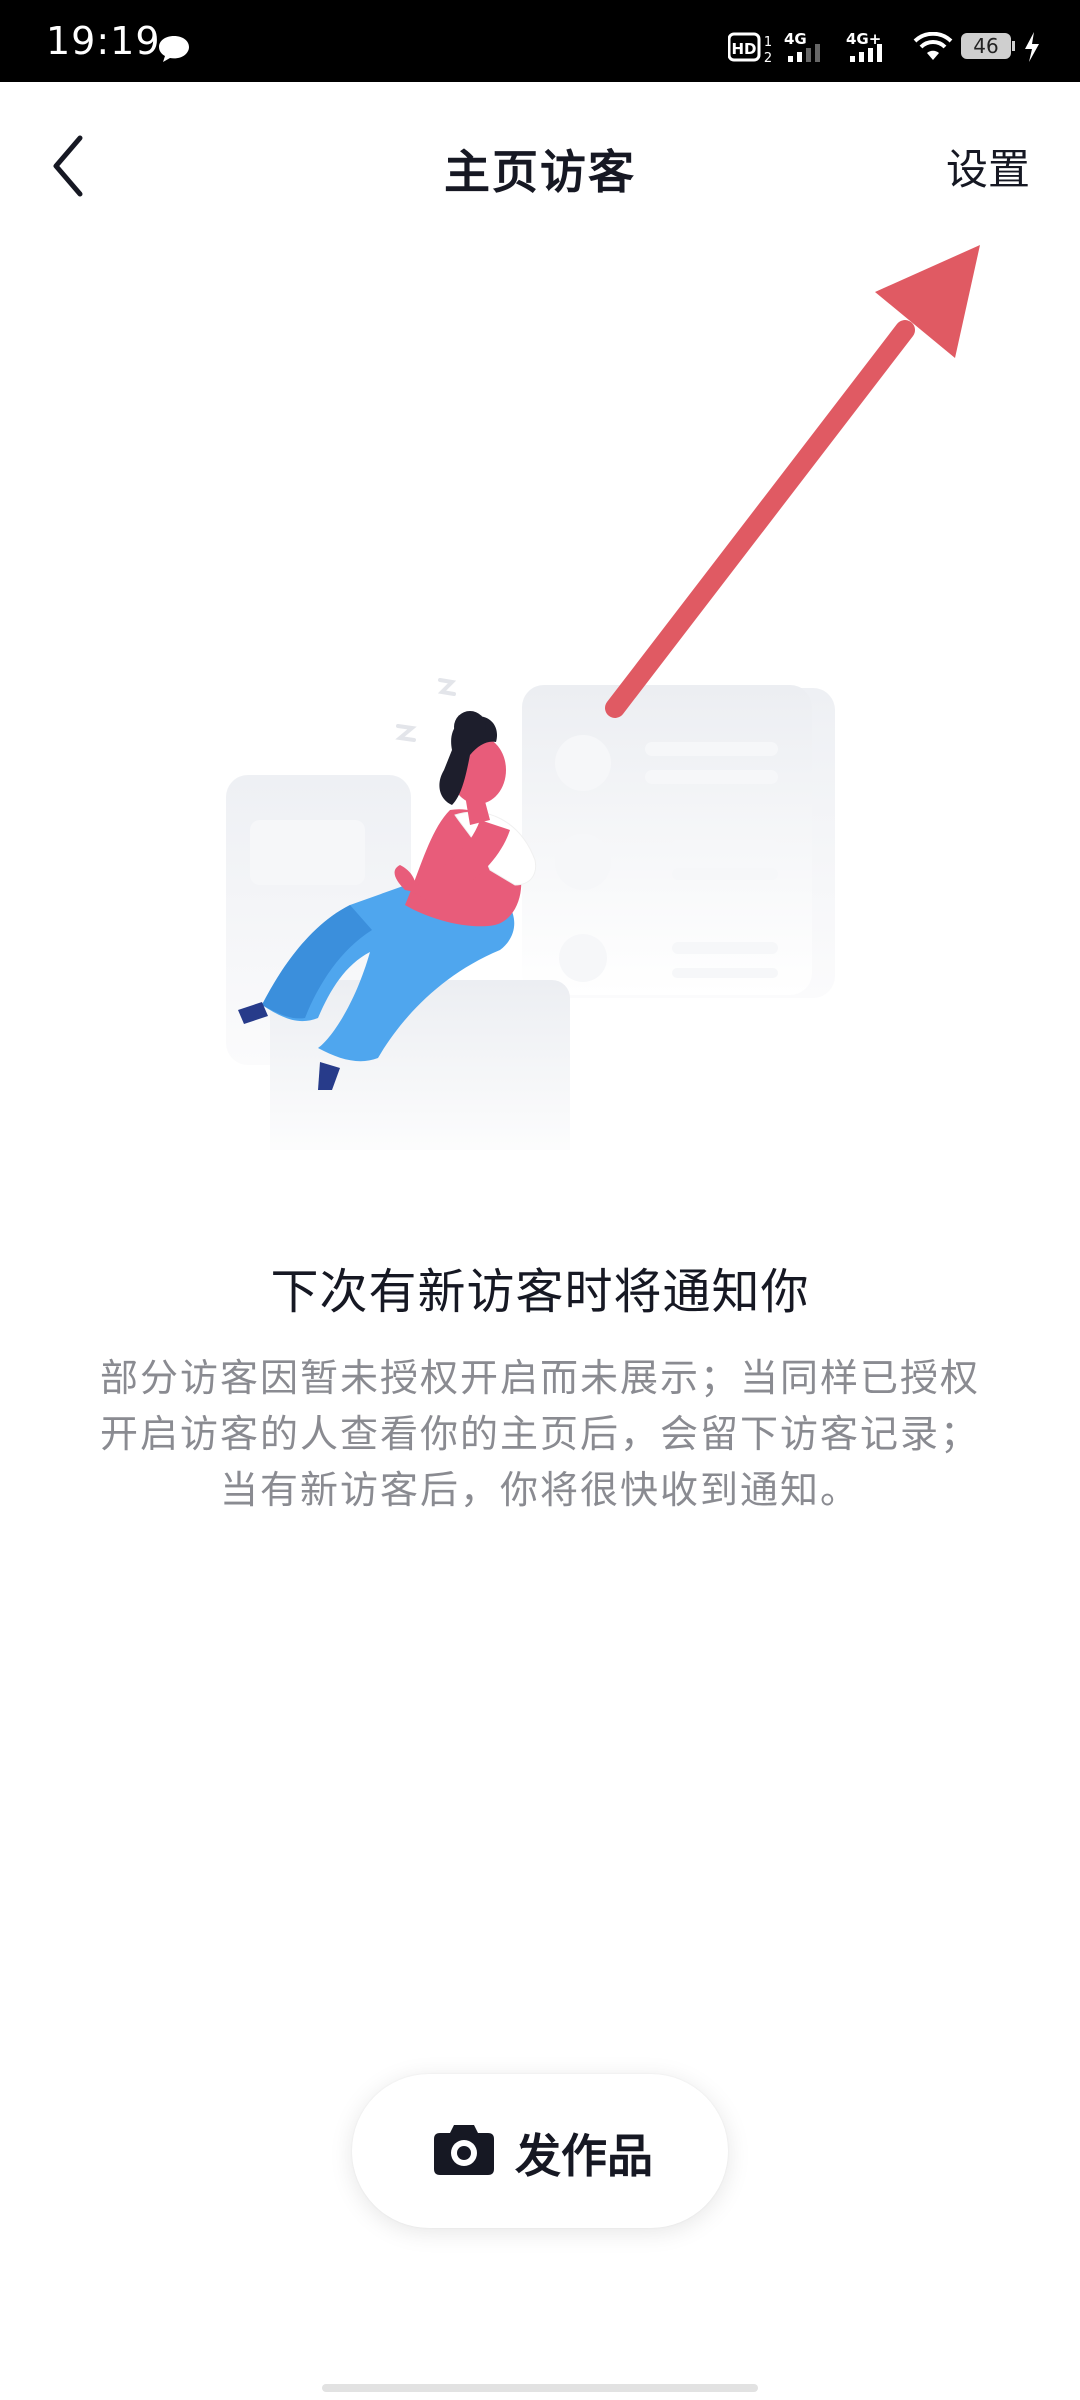  Describe the element at coordinates (933, 46) in the screenshot. I see `wifi-icon` at that location.